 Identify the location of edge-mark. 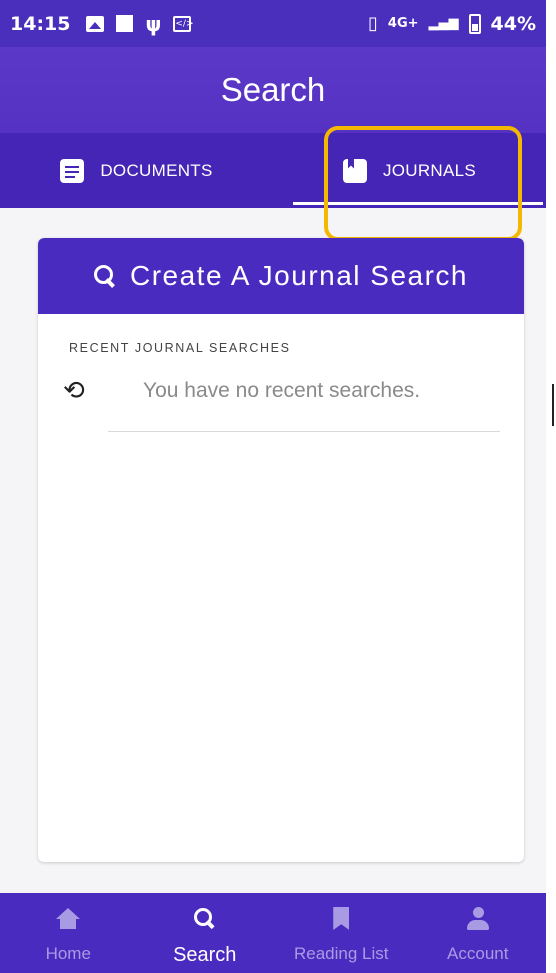
(553, 405).